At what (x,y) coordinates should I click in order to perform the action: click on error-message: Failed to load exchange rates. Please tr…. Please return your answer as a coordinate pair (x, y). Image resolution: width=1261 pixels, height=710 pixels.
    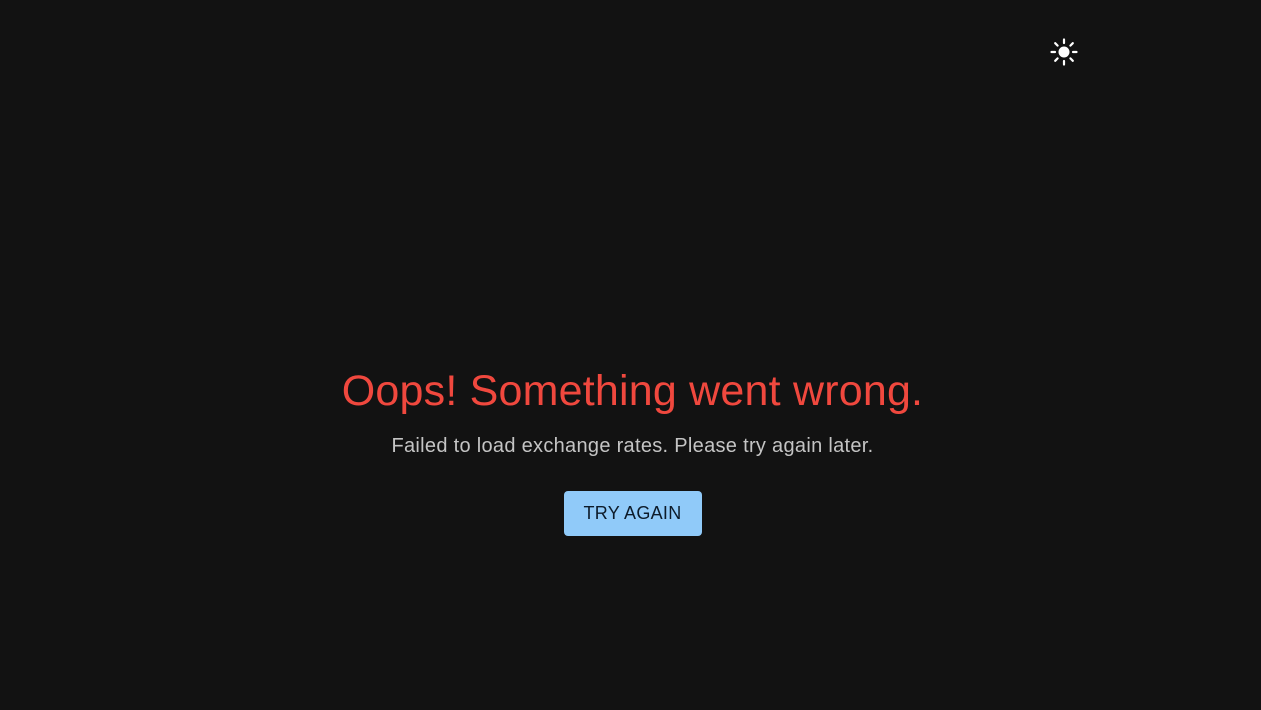
    Looking at the image, I should click on (632, 446).